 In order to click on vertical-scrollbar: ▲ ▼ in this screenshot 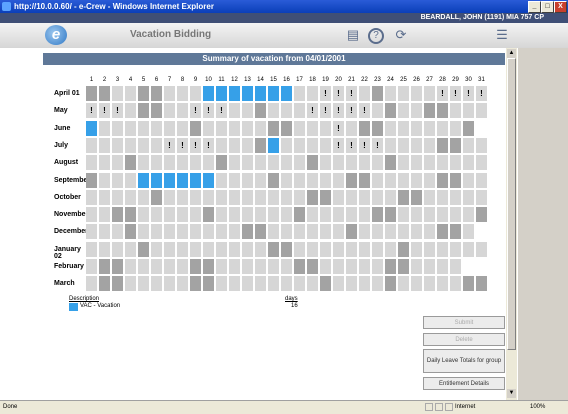, I will do `click(511, 224)`.